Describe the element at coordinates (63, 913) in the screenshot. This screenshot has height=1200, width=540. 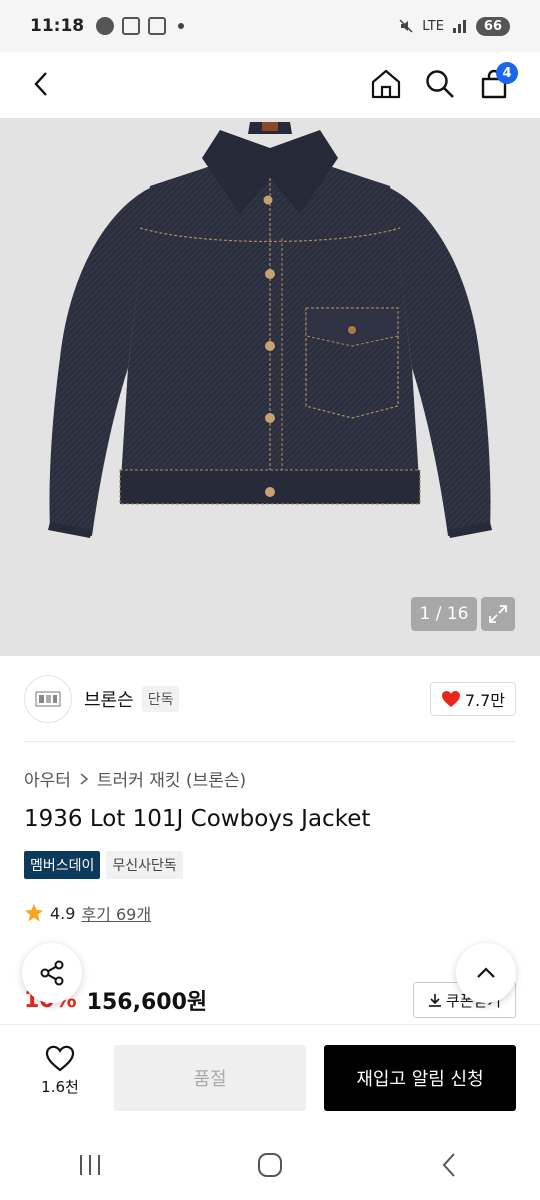
I see `rating-score: 4.9` at that location.